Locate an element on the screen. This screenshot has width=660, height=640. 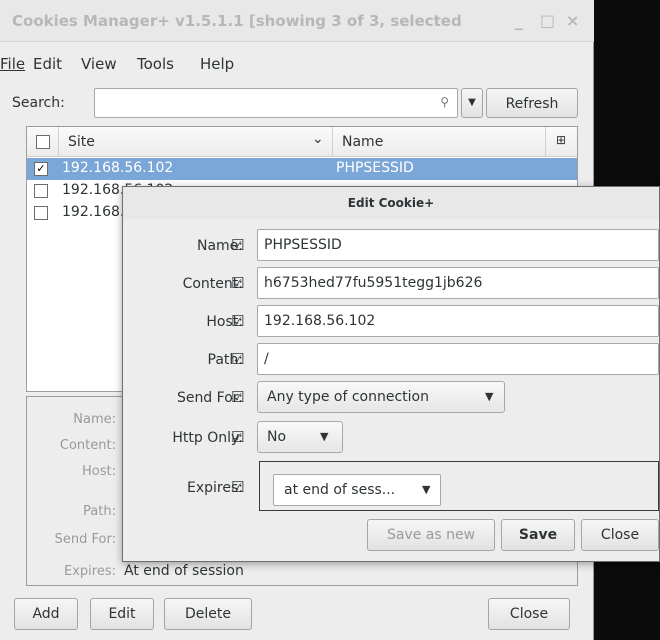
menu-tools: Tools is located at coordinates (155, 64).